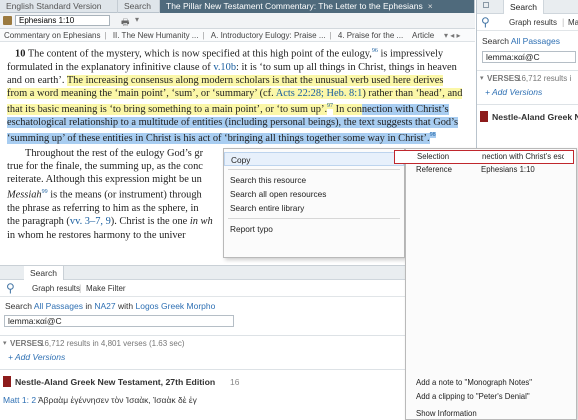 The width and height of the screenshot is (578, 420). What do you see at coordinates (446, 414) in the screenshot?
I see `show-information-item: Show Information` at bounding box center [446, 414].